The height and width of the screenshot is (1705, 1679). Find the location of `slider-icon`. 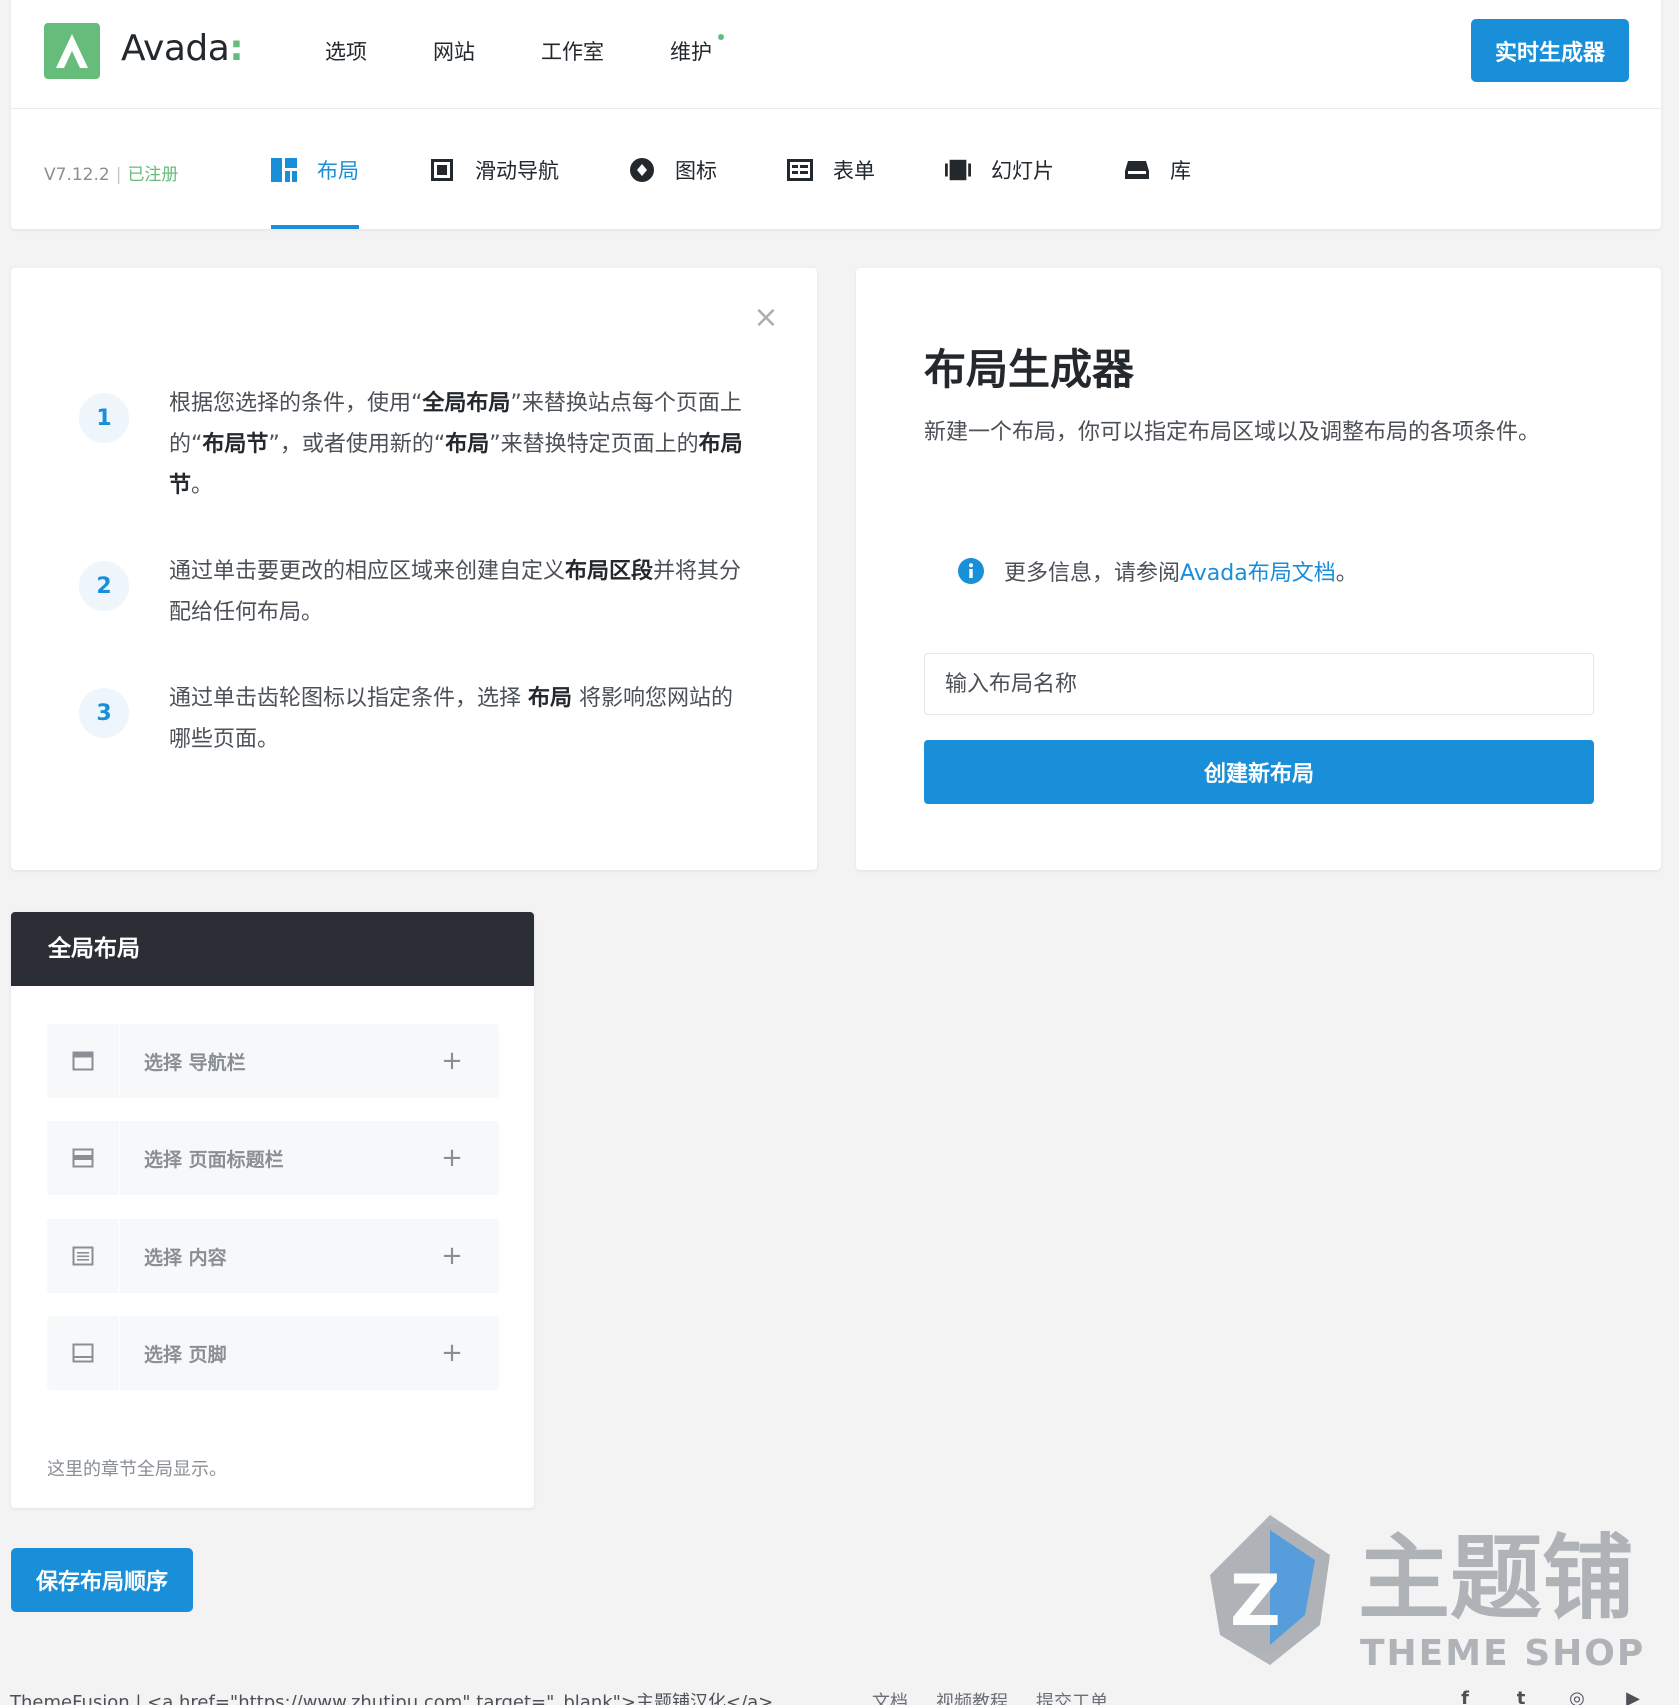

slider-icon is located at coordinates (958, 170).